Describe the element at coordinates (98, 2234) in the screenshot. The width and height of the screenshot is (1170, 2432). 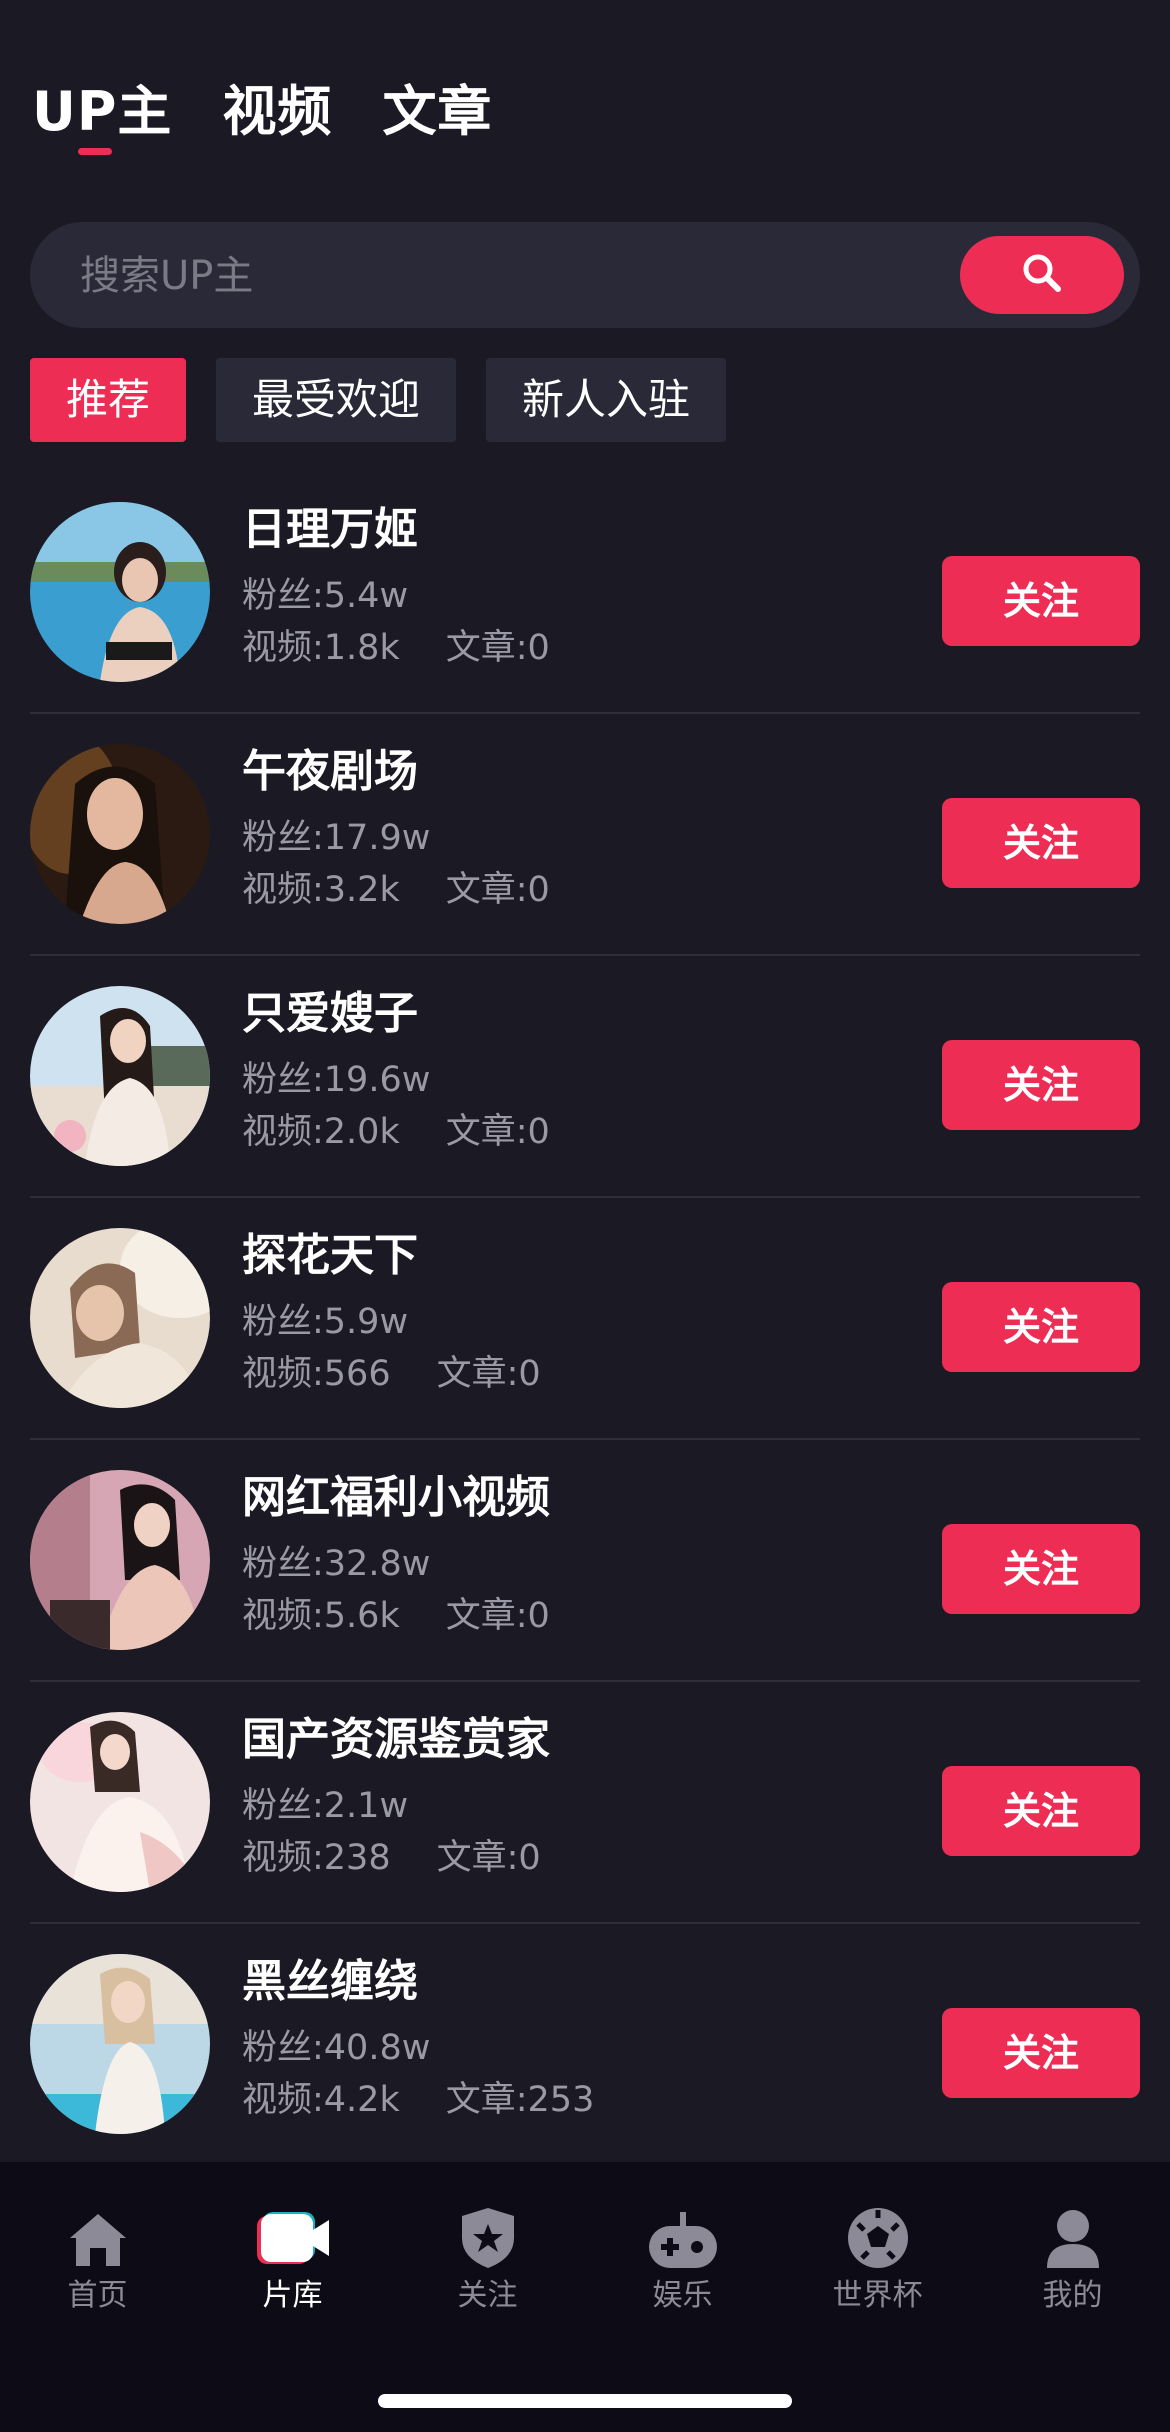
I see `home-icon` at that location.